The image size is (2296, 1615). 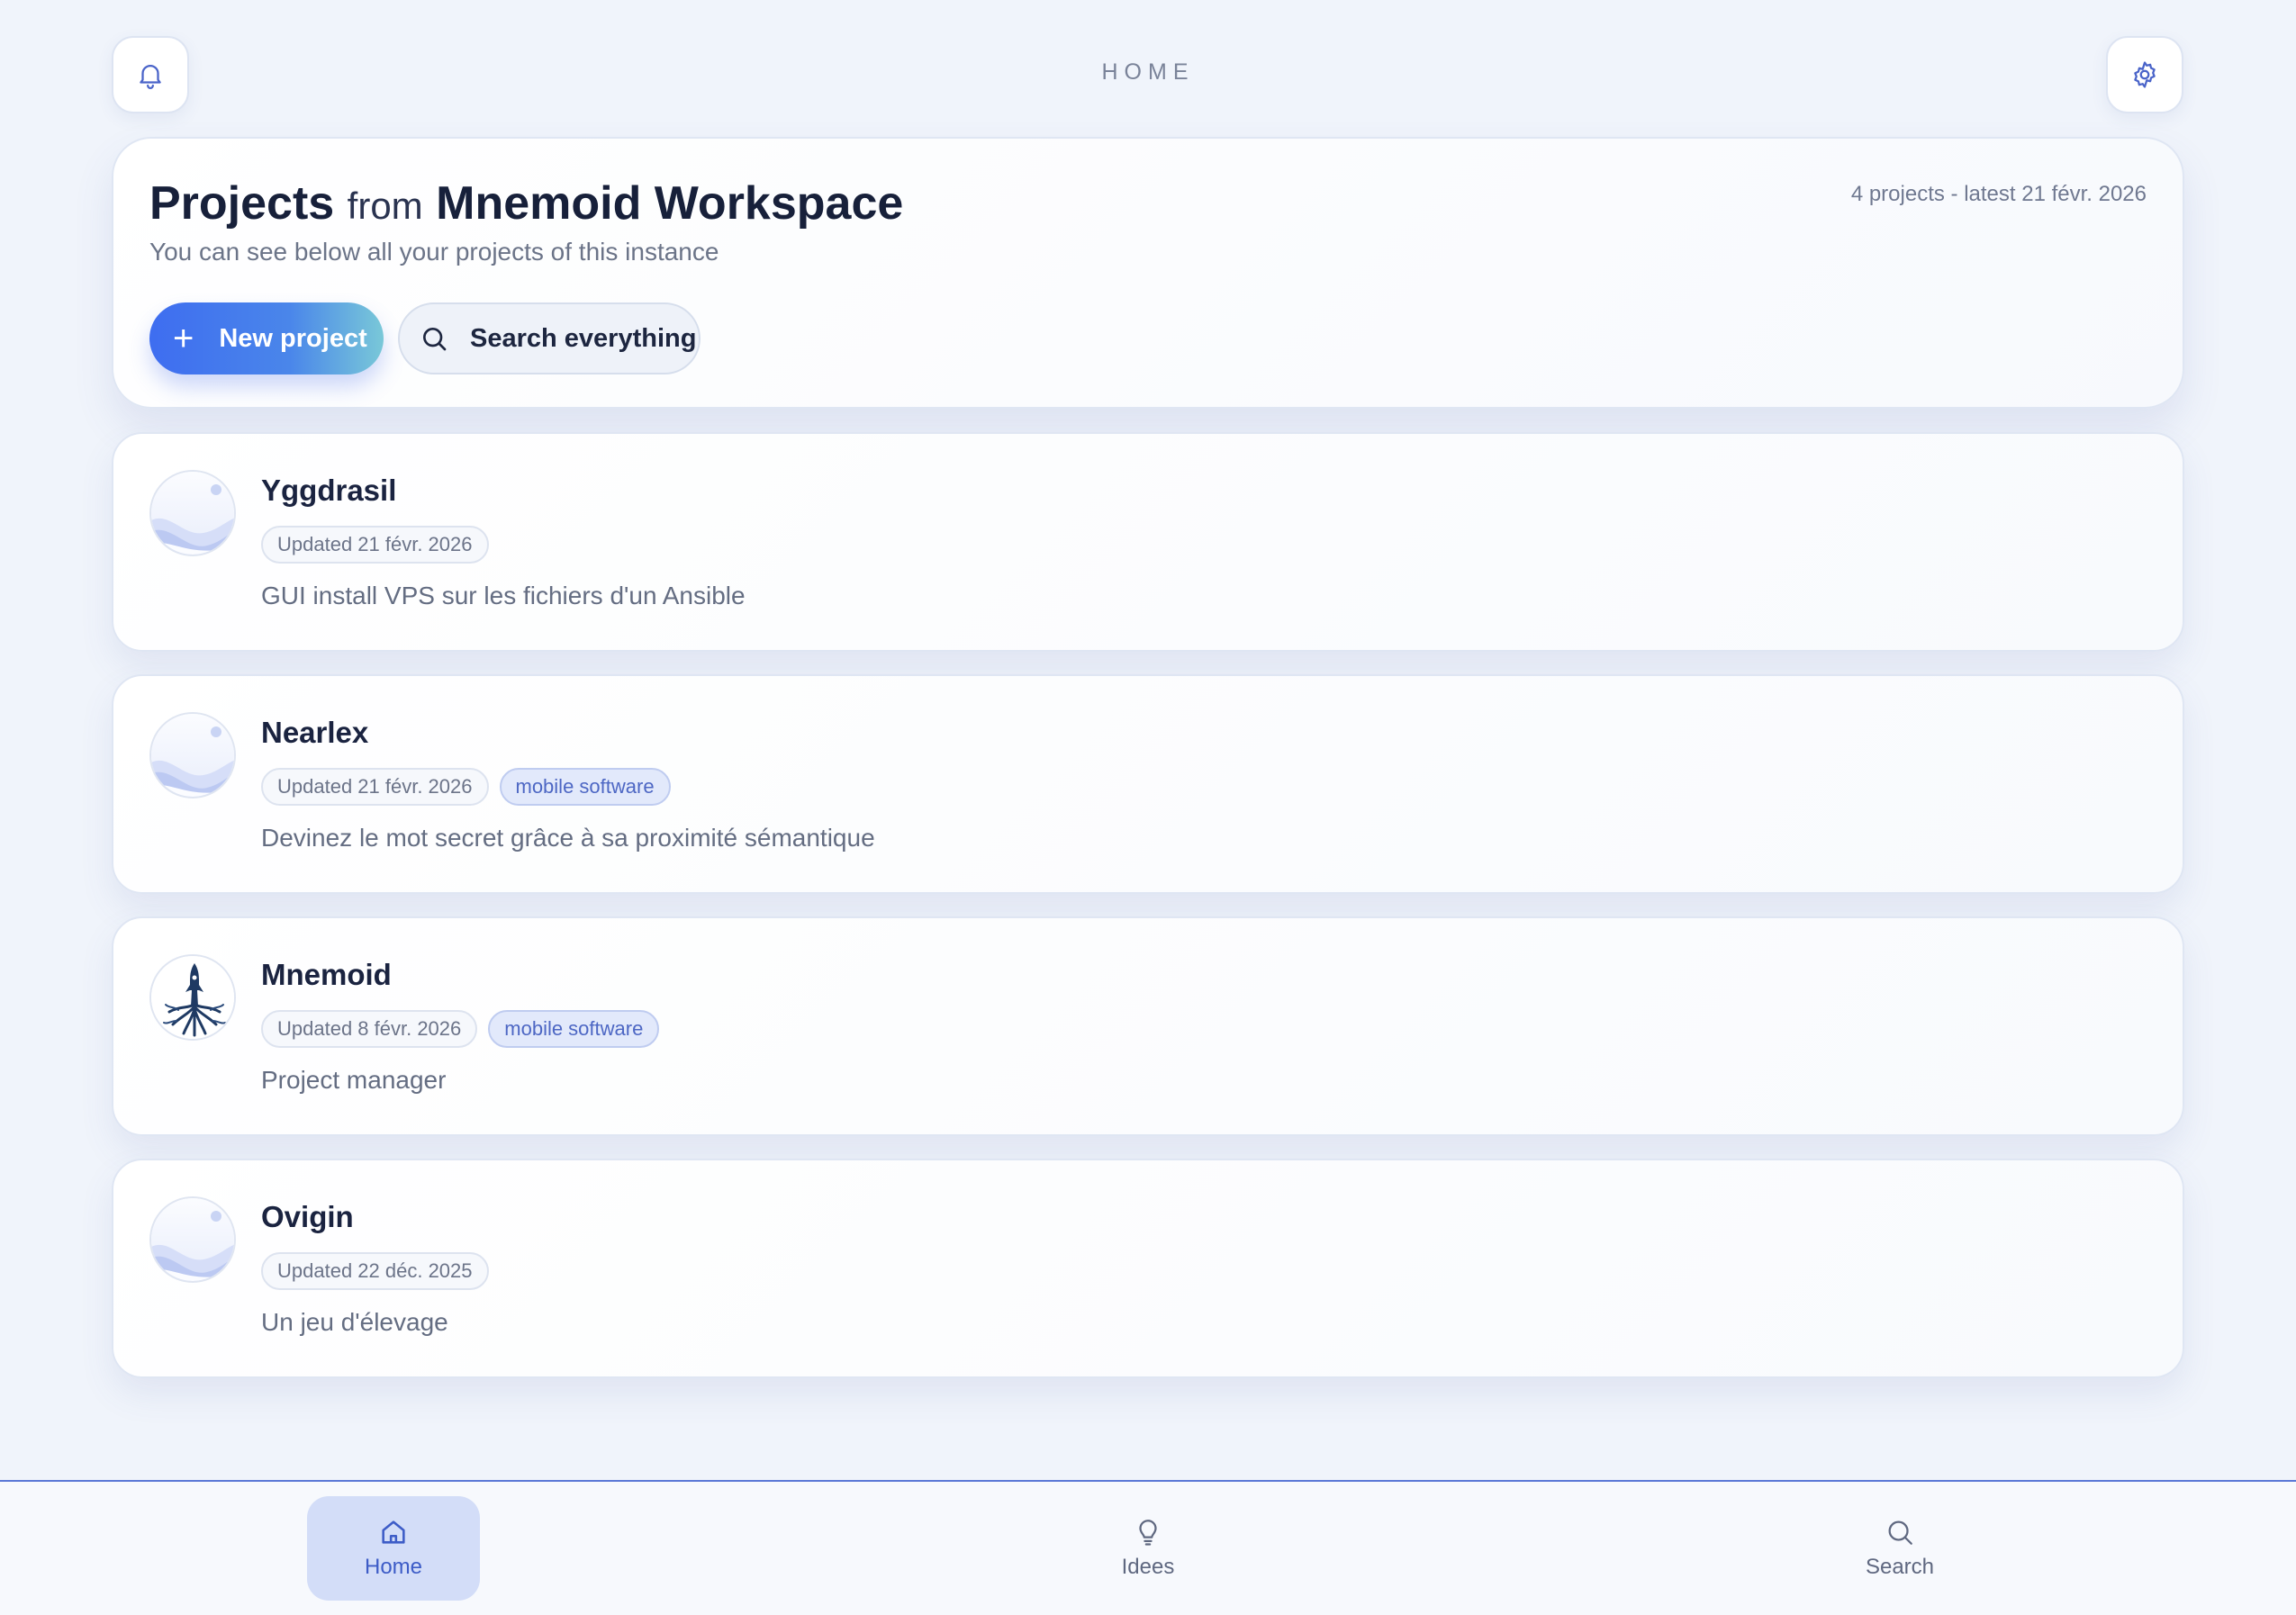 What do you see at coordinates (369, 1029) in the screenshot?
I see `updated-badge: Updated 8 févr. 2026` at bounding box center [369, 1029].